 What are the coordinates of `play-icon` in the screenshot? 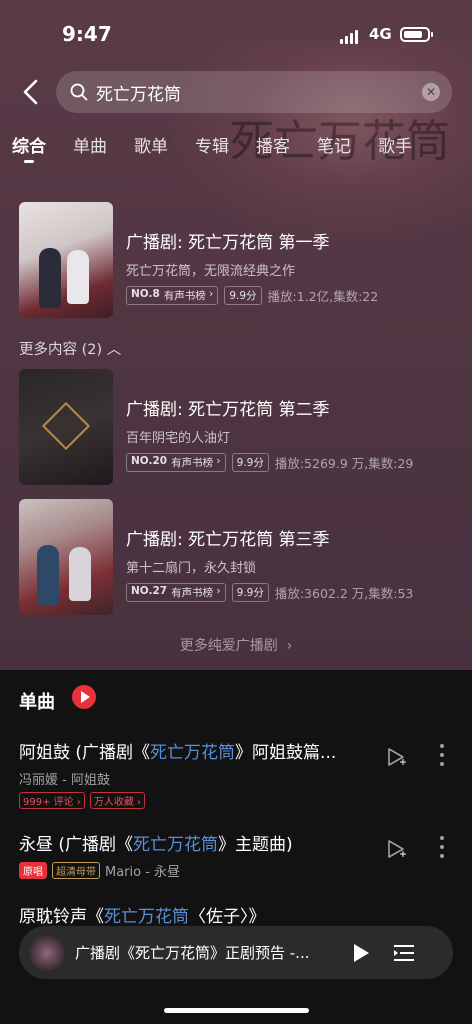 It's located at (361, 953).